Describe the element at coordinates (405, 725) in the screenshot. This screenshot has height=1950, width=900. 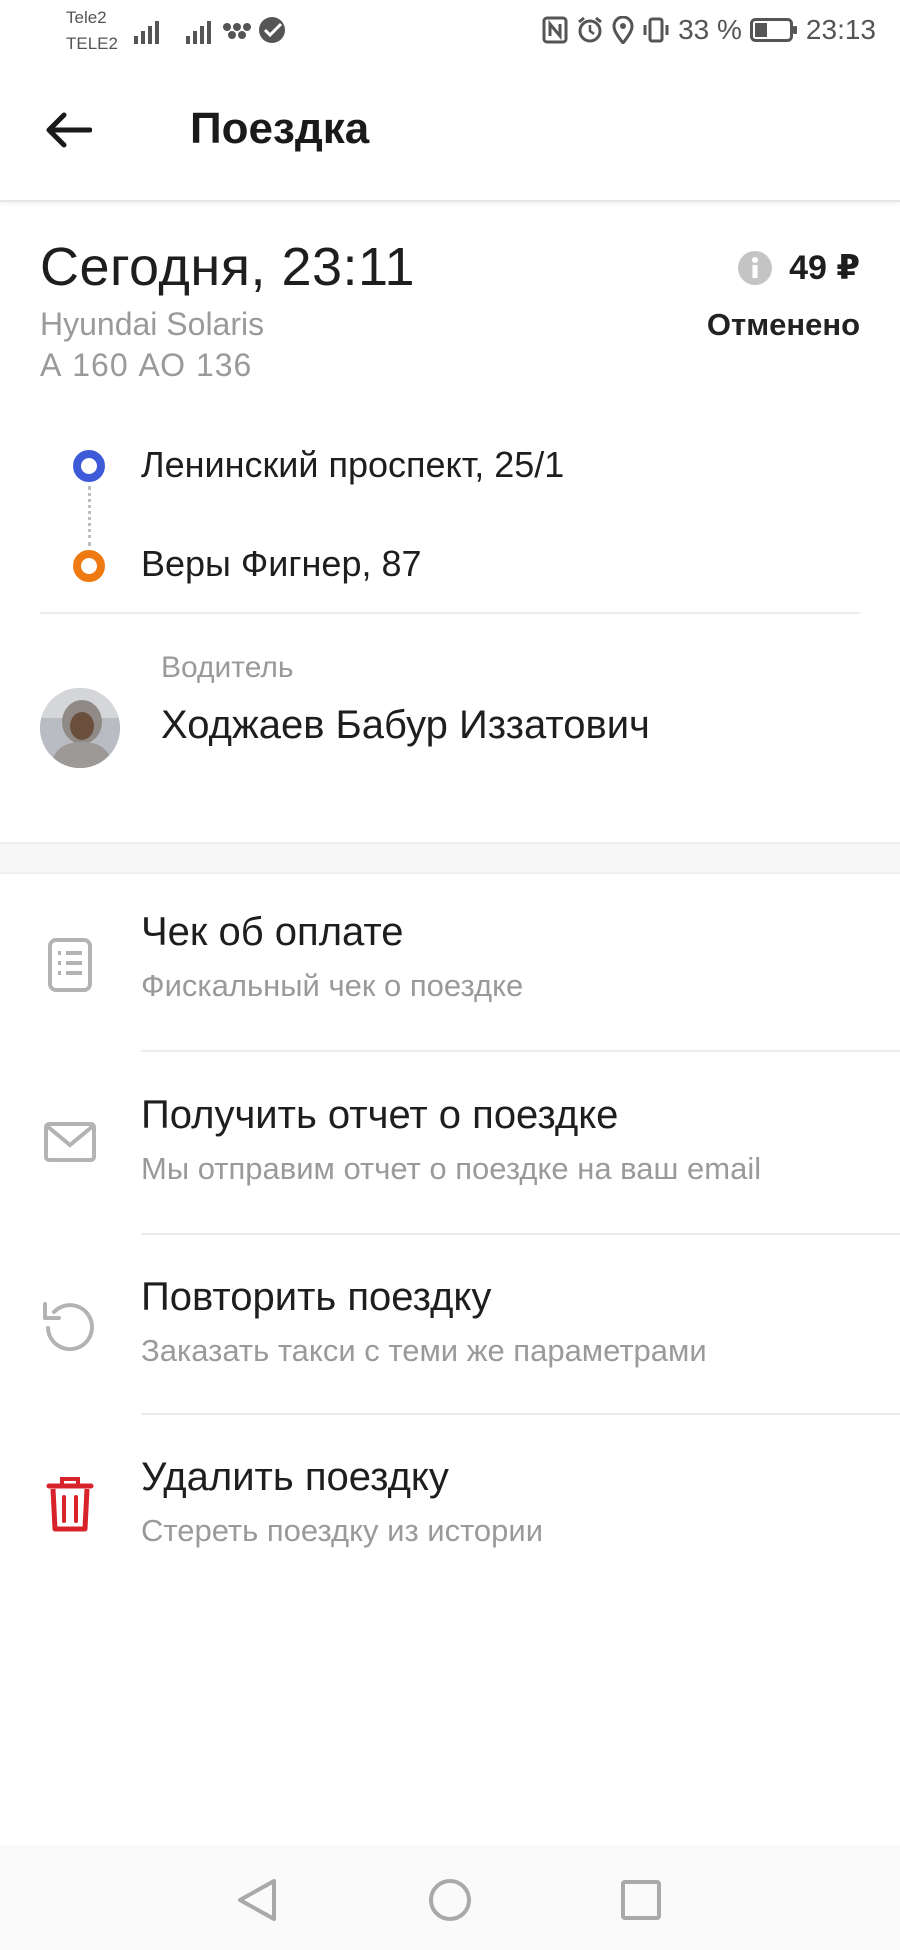
I see `driver-name: Ходжаев Бабур Иззатович` at that location.